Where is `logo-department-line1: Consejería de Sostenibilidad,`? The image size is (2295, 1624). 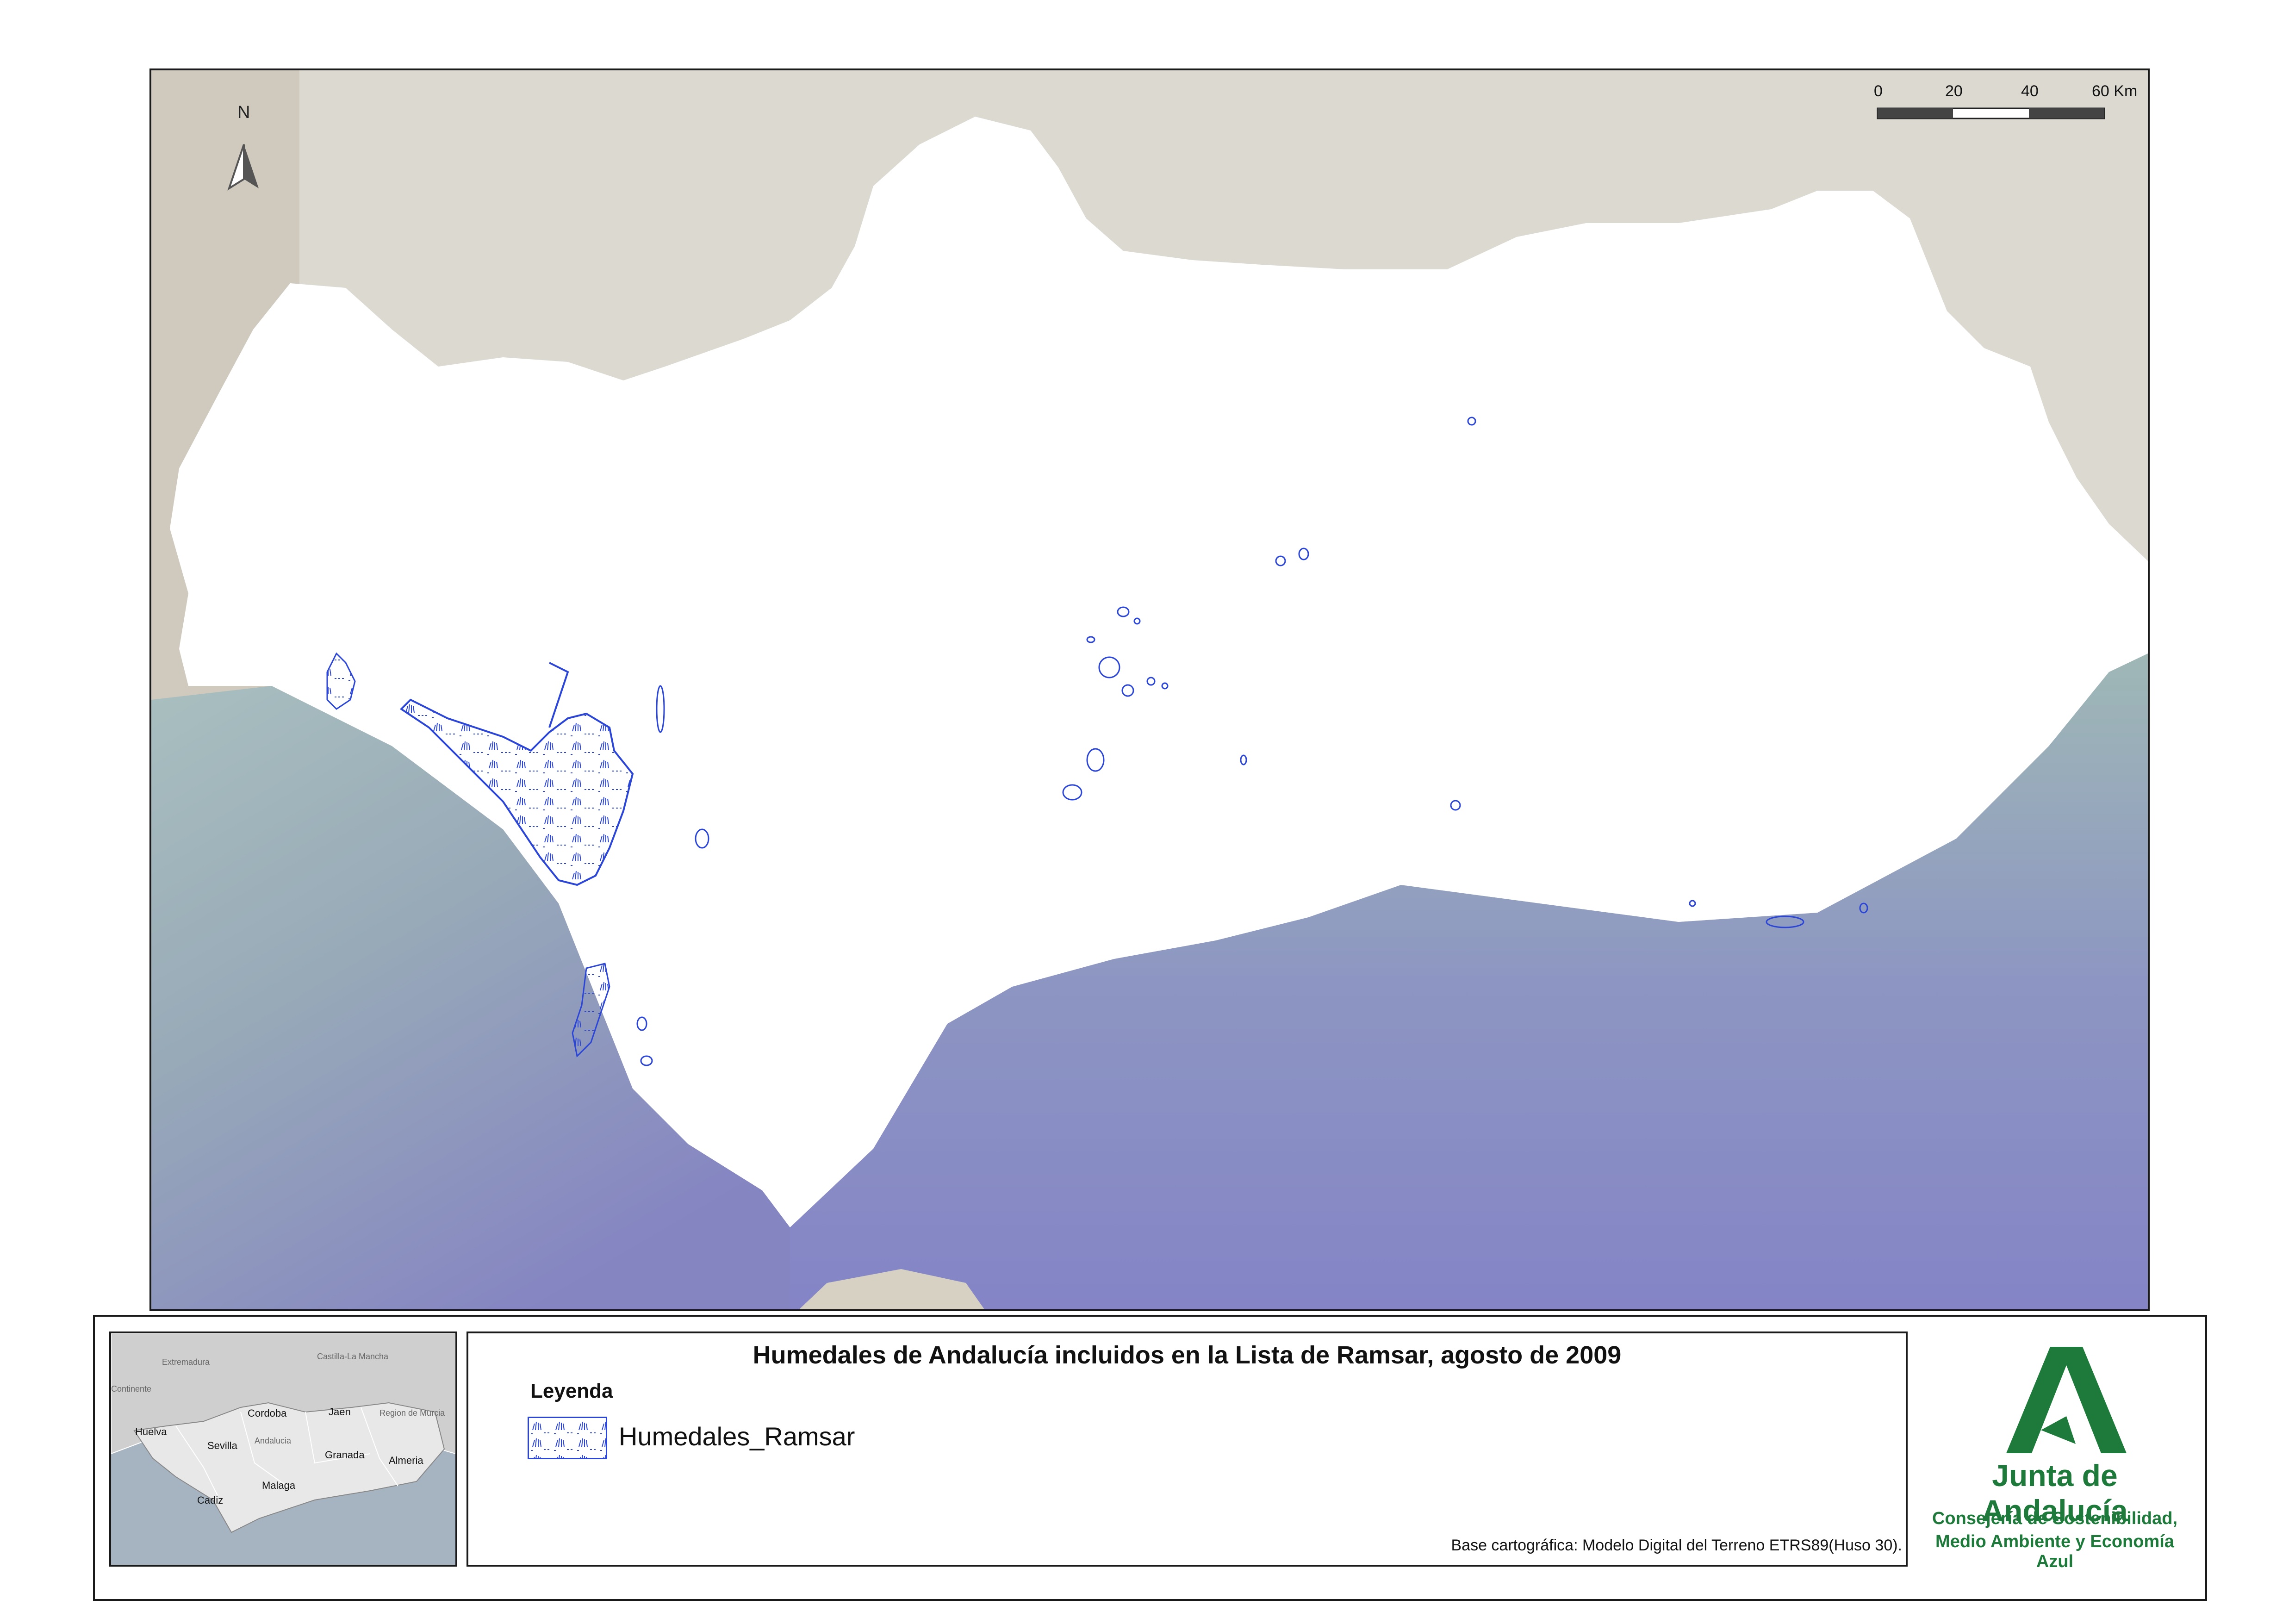
logo-department-line1: Consejería de Sostenibilidad, is located at coordinates (2054, 1518).